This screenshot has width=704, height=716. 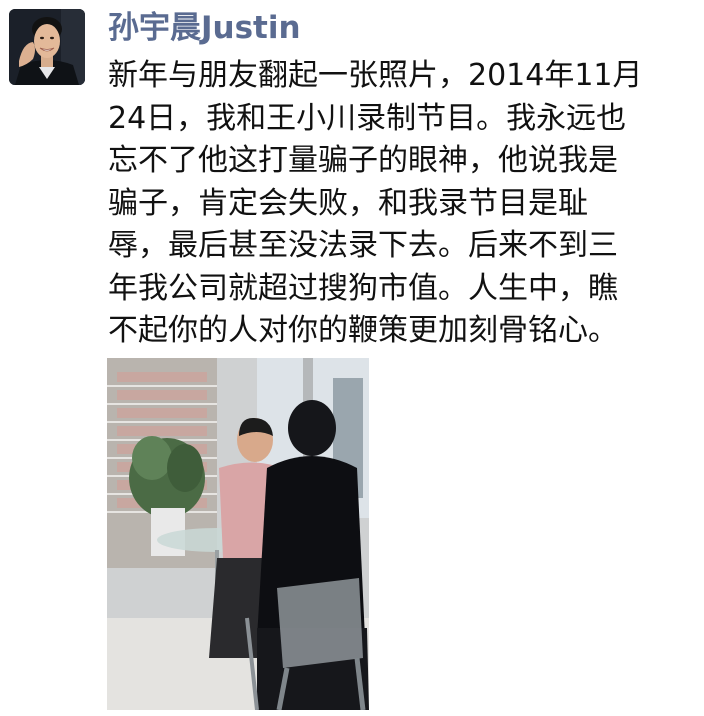 What do you see at coordinates (363, 288) in the screenshot?
I see `post-text-line: 年我公司就超过搜狗市值。人生中，瞧` at bounding box center [363, 288].